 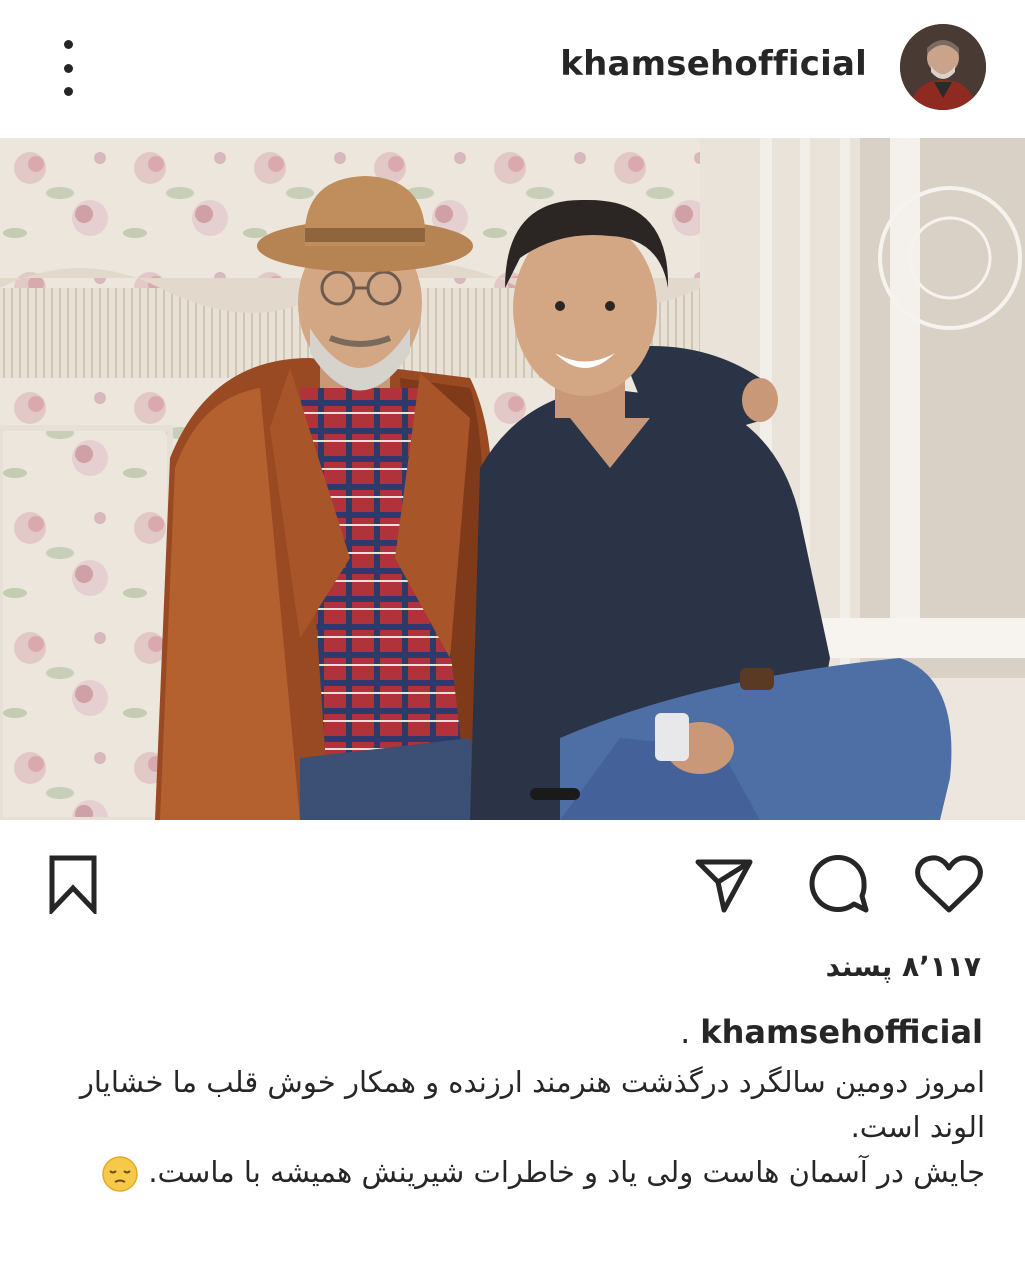 I want to click on like-button, so click(x=949, y=885).